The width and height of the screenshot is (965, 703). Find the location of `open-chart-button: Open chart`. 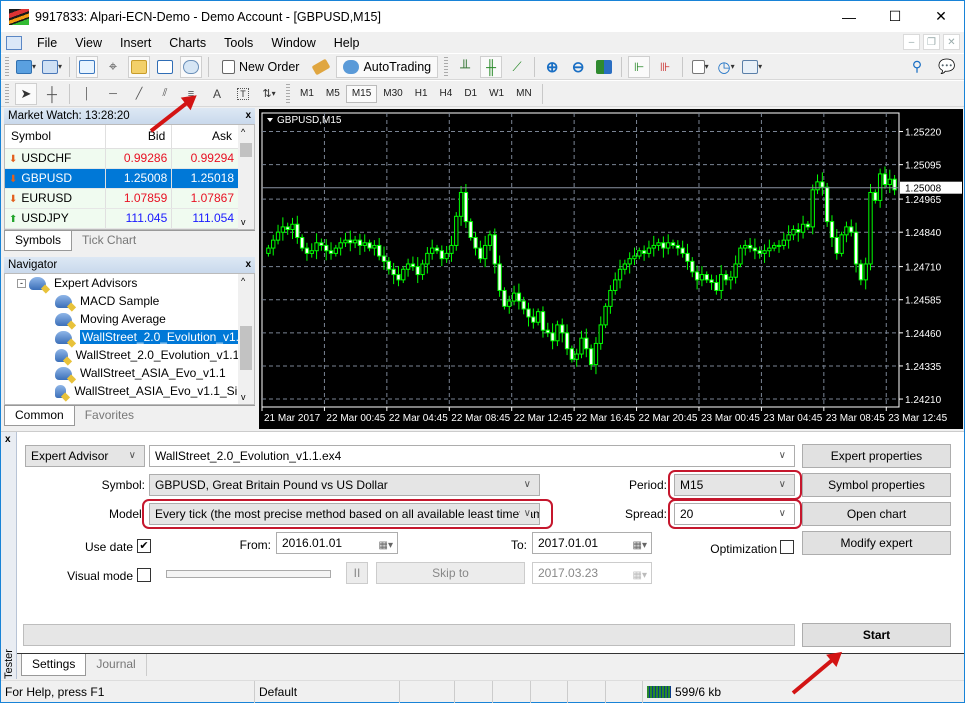

open-chart-button: Open chart is located at coordinates (876, 514).